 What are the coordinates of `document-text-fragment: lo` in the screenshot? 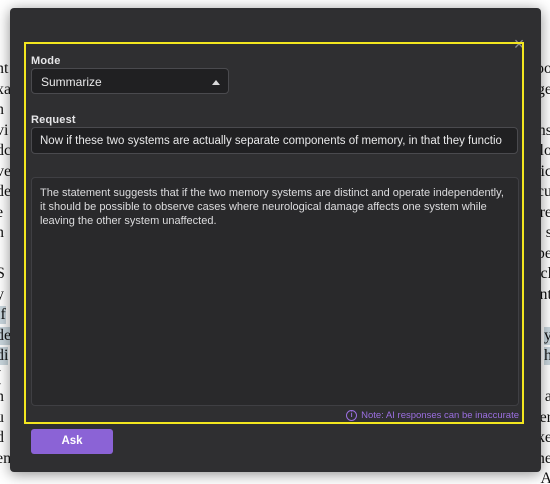 It's located at (544, 150).